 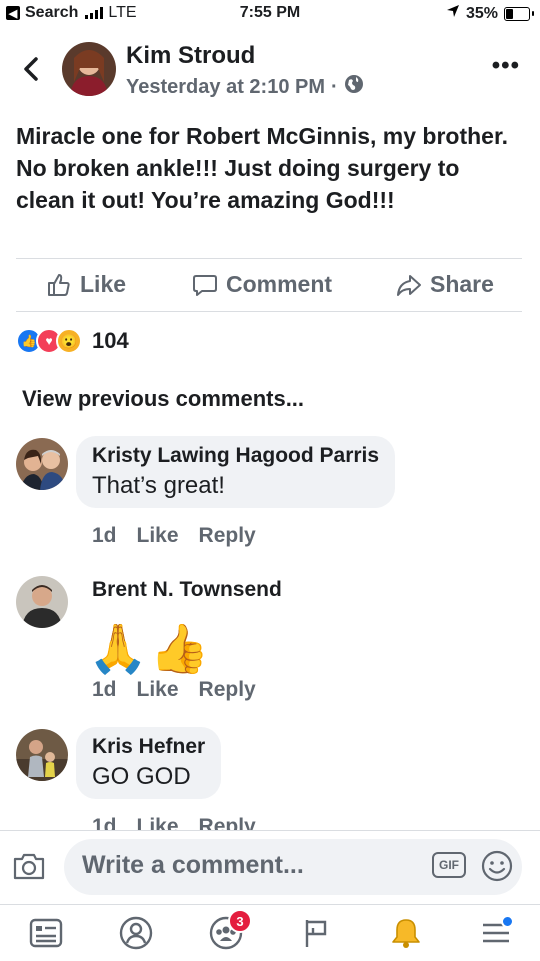 What do you see at coordinates (449, 865) in the screenshot?
I see `gif-button: GIF` at bounding box center [449, 865].